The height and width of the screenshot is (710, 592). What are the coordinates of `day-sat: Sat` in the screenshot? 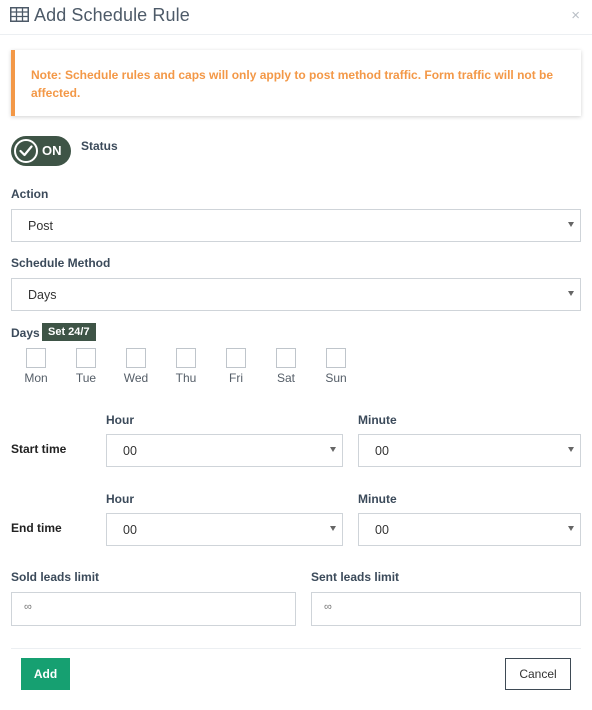 It's located at (286, 366).